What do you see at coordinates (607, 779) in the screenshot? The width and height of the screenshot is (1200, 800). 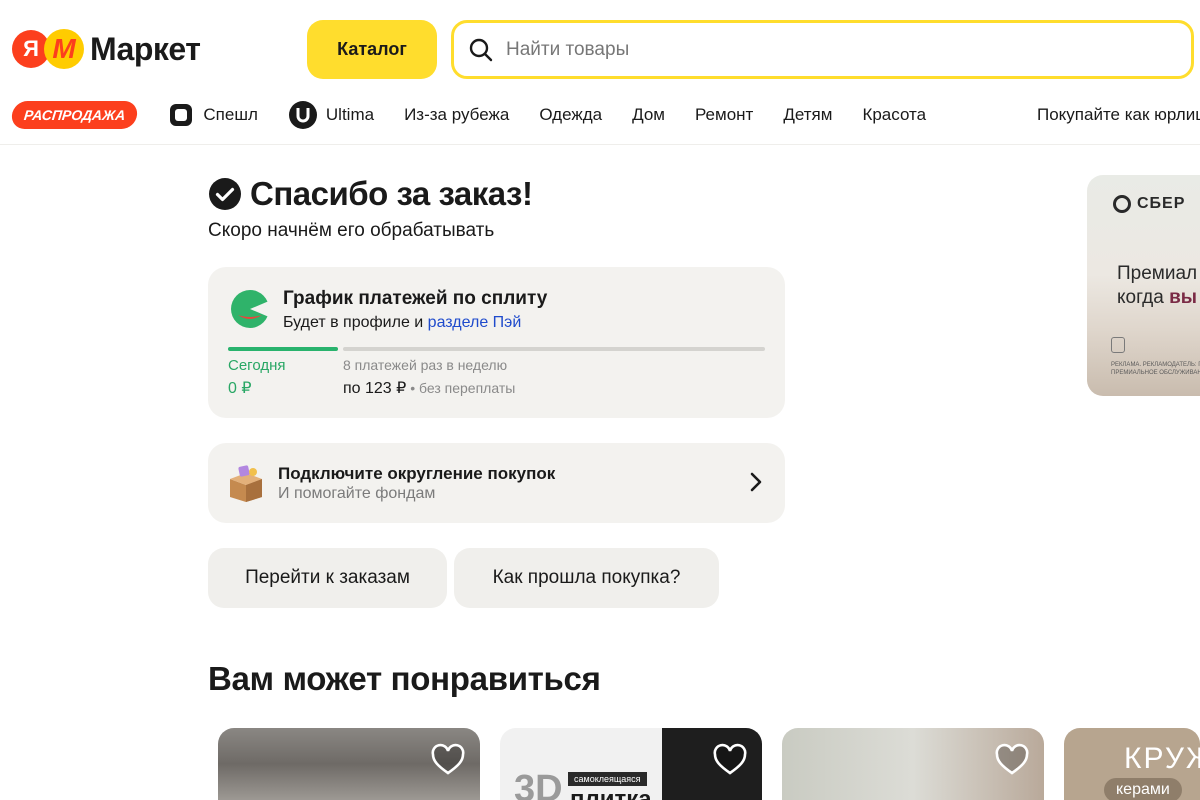 I see `product-image-badge: самоклеящаяся` at bounding box center [607, 779].